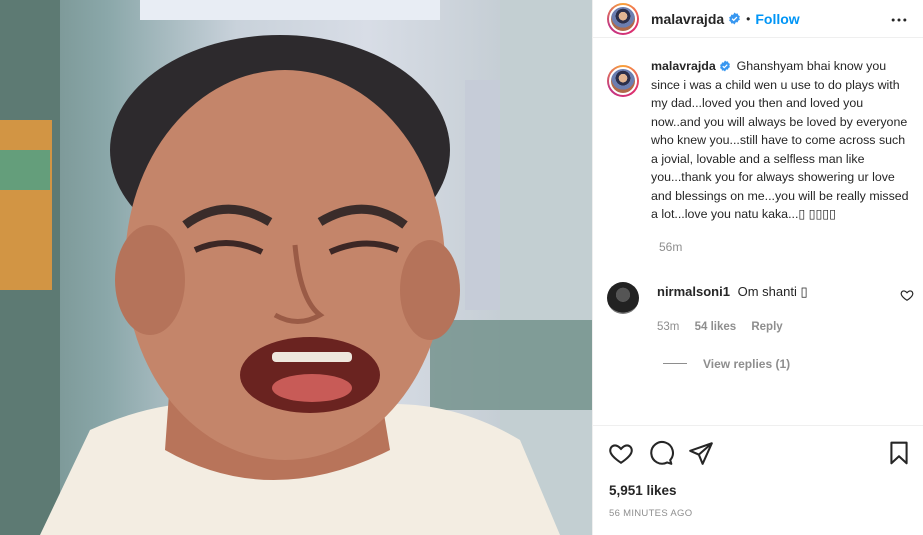  I want to click on replies-divider, so click(675, 363).